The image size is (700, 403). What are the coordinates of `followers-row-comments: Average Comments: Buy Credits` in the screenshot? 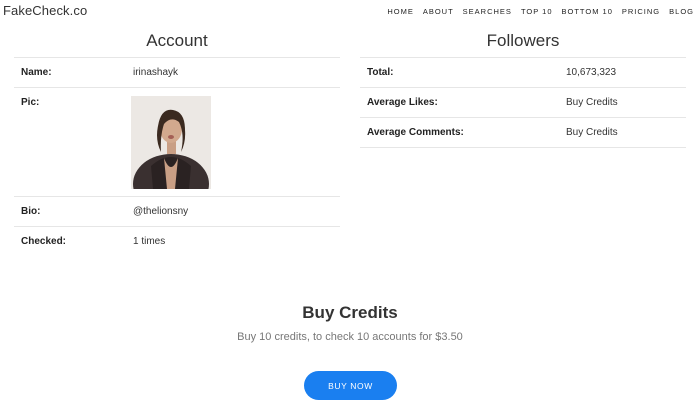 It's located at (523, 132).